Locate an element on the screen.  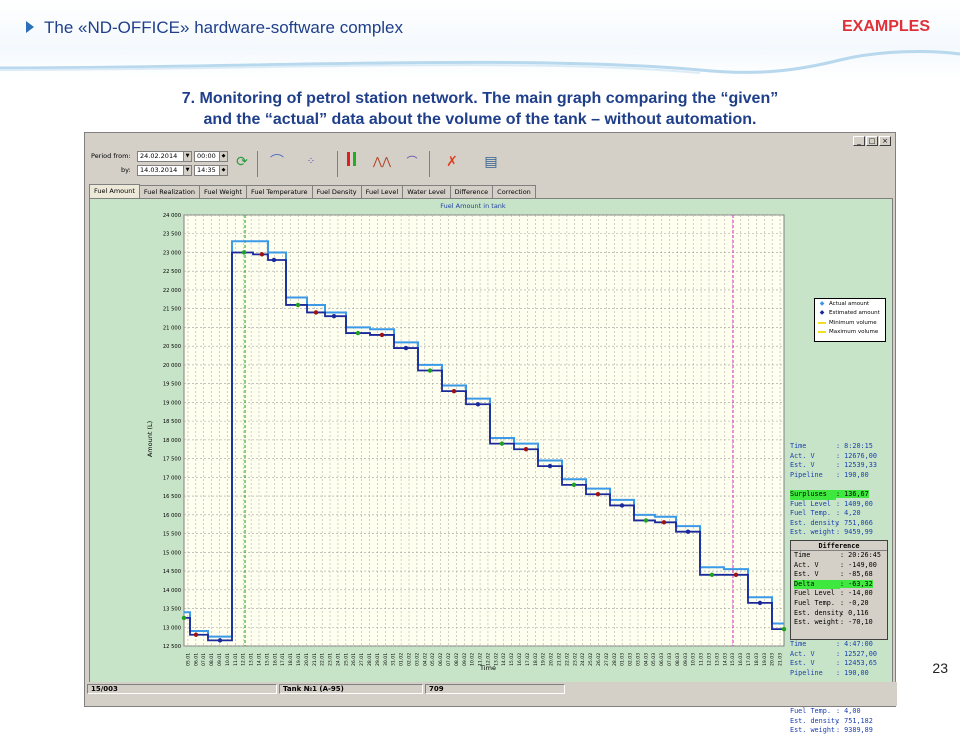
tab-fuel-weight: Fuel Weight is located at coordinates (222, 191).